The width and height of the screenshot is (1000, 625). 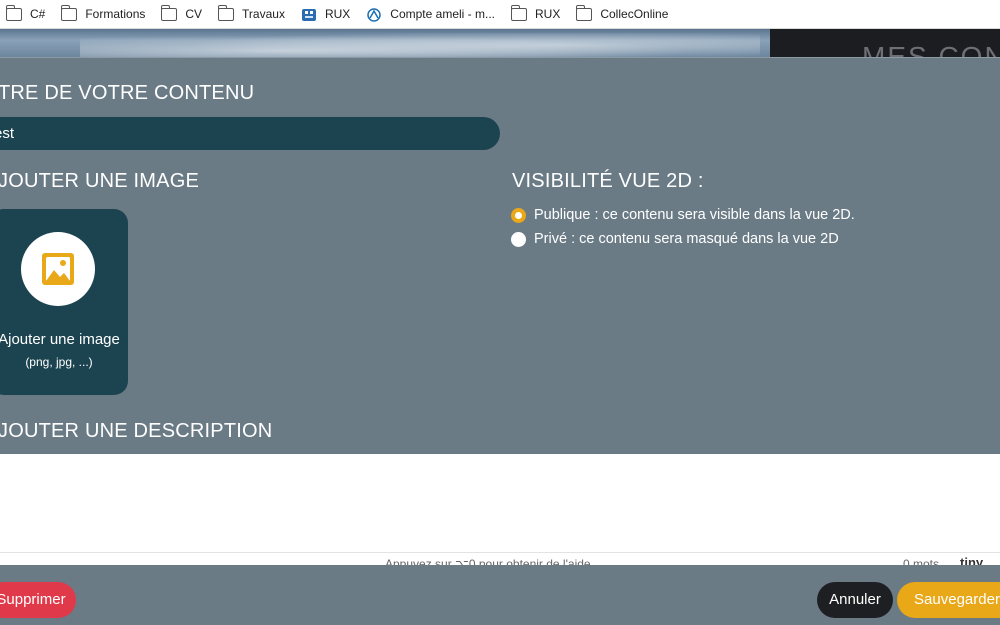 I want to click on hero-image, so click(x=385, y=43).